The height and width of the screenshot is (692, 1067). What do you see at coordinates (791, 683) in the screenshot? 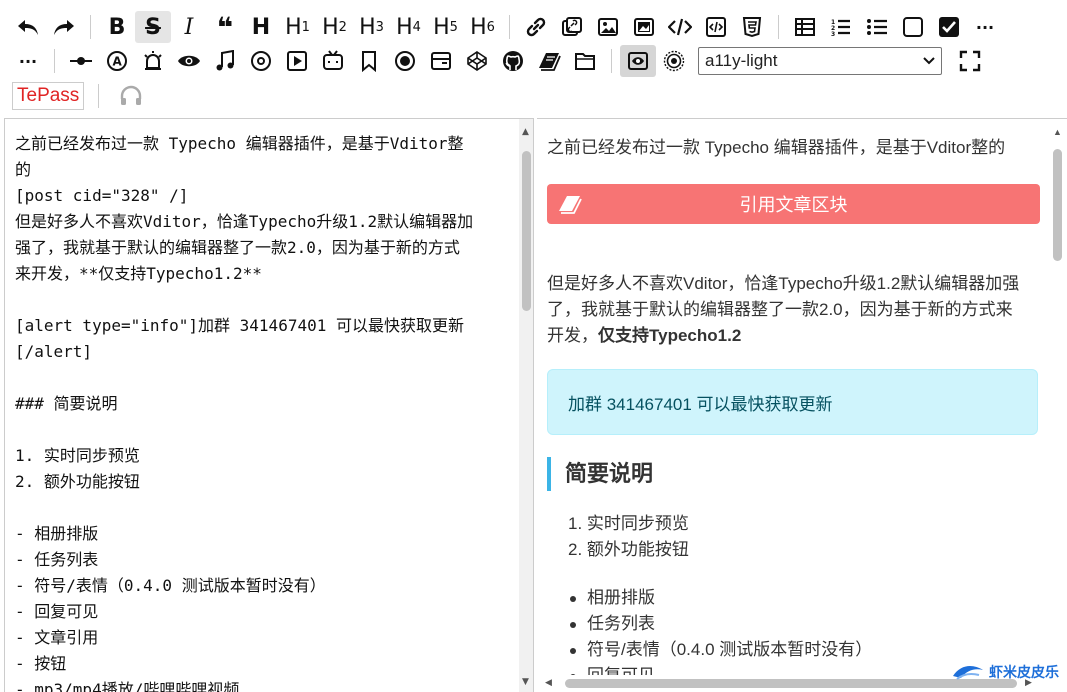
I see `preview-hscrollbar-thumb` at bounding box center [791, 683].